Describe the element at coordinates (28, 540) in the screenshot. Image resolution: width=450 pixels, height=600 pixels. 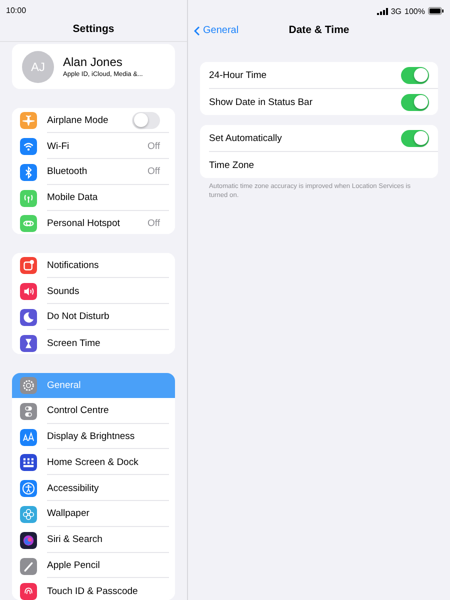
I see `orb-icon` at that location.